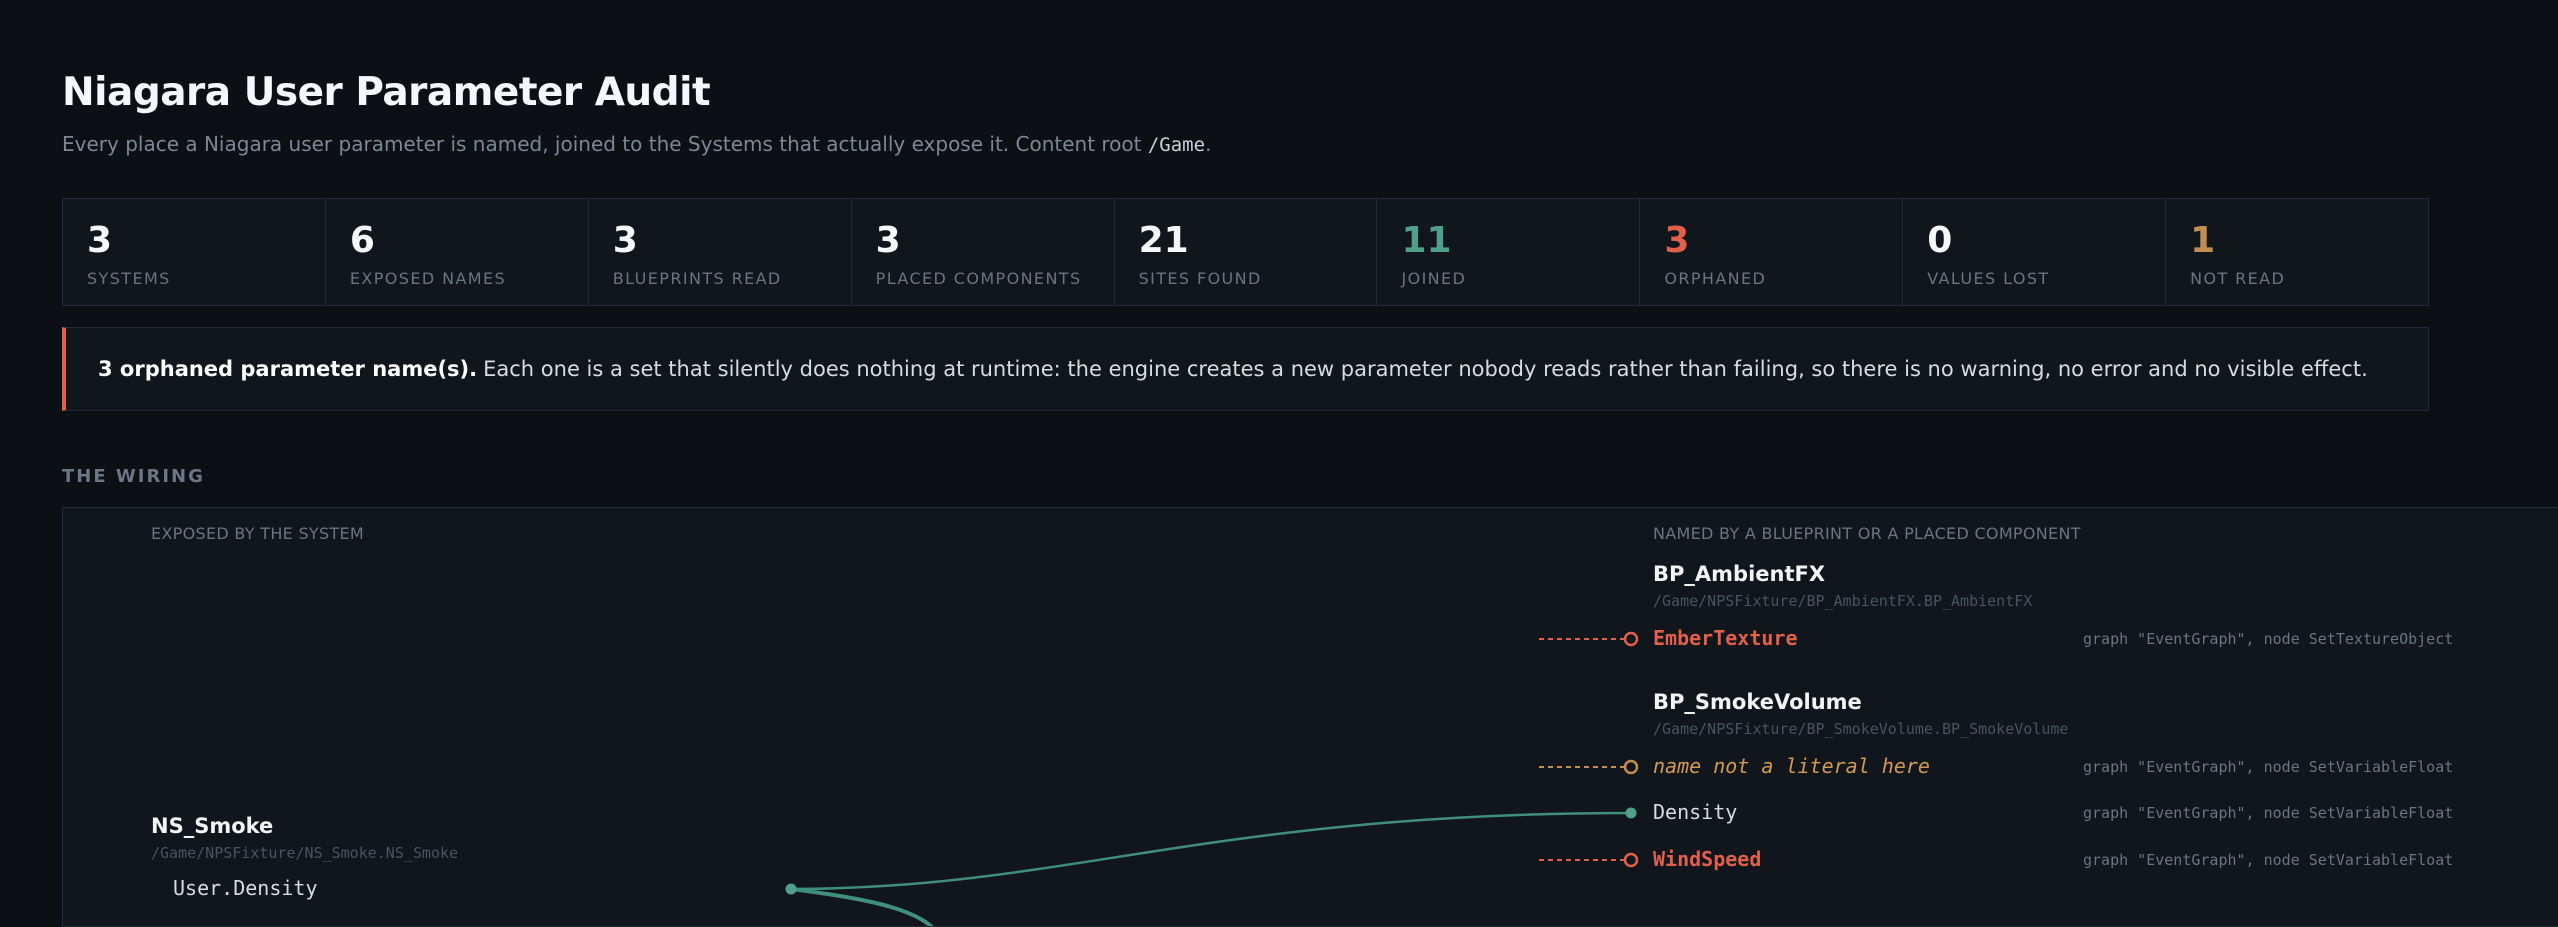 This screenshot has width=2558, height=927. Describe the element at coordinates (1200, 278) in the screenshot. I see `stat-label: SITES FOUND` at that location.